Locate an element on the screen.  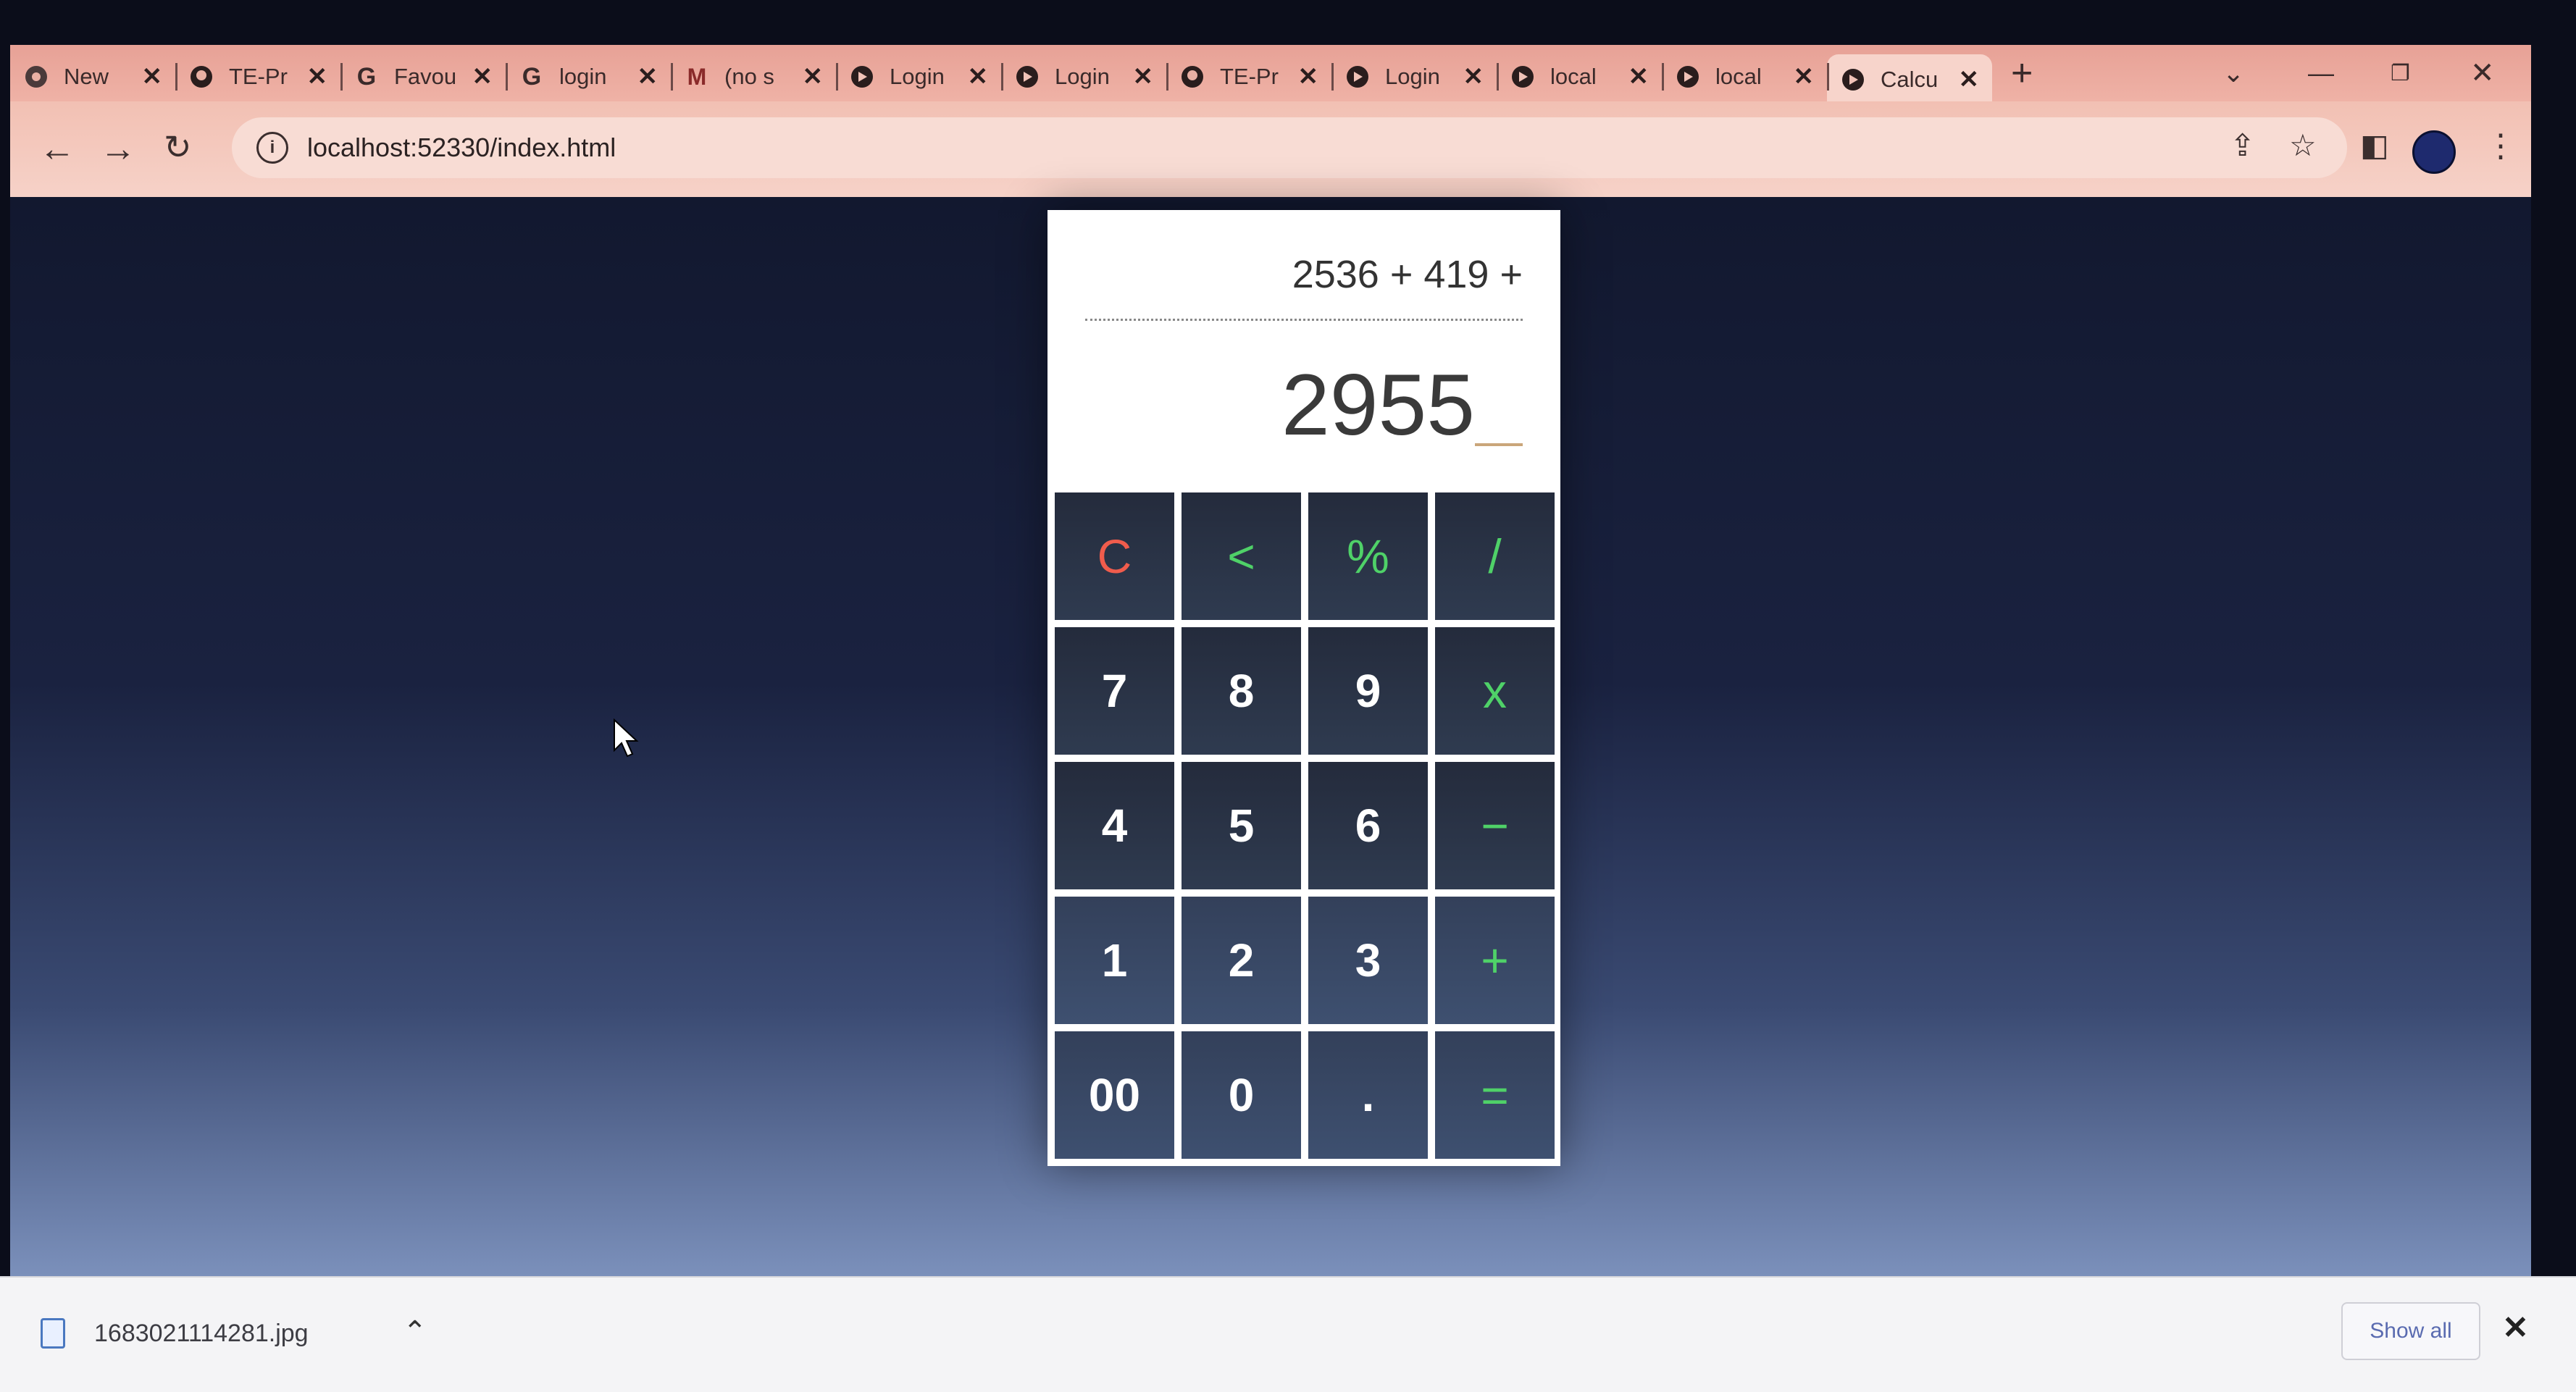
calculator: 2536 + 419 + 2955 C <%/ 7 8 9 x 4 5 6− 1 2 3 +00 0. = is located at coordinates (1303, 688).